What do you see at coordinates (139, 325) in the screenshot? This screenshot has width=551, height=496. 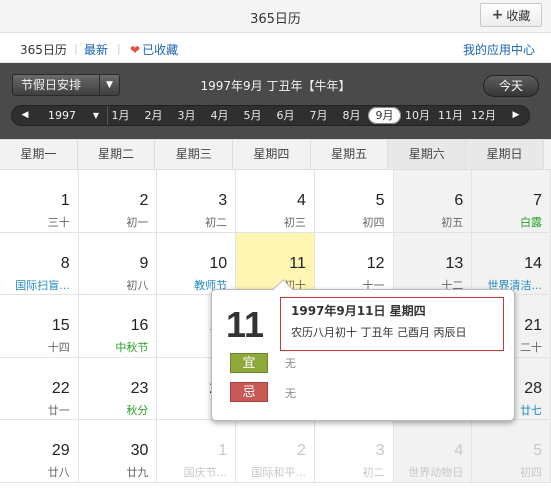 I see `day-number: 16` at bounding box center [139, 325].